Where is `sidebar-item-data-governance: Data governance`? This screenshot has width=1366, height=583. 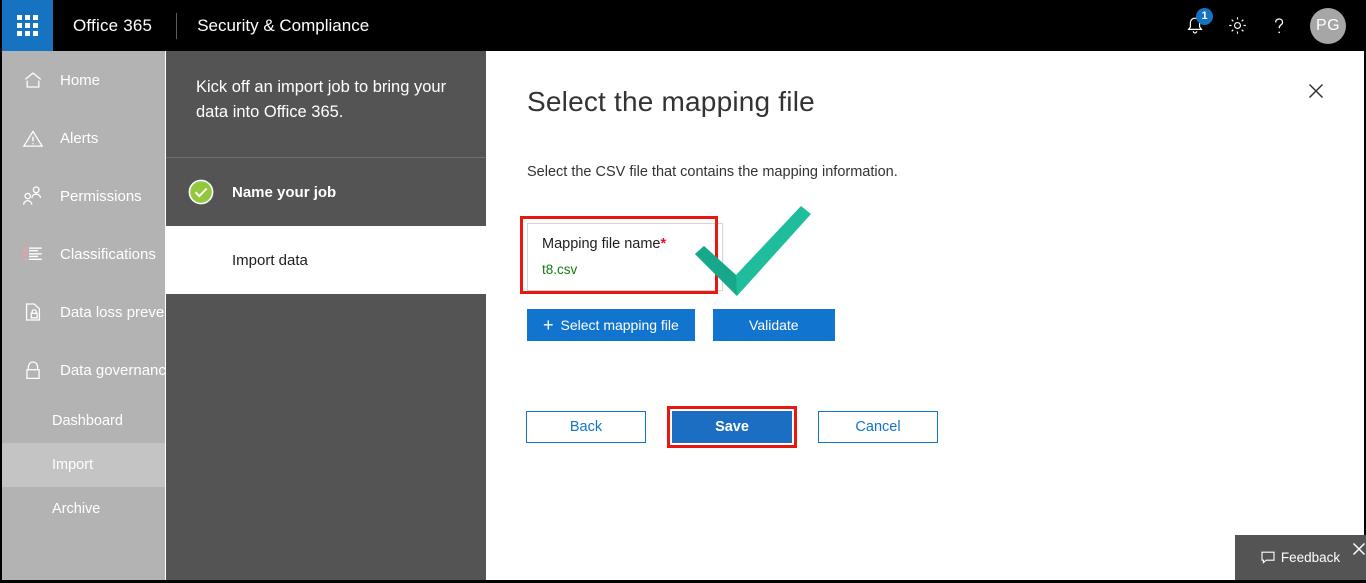 sidebar-item-data-governance: Data governance is located at coordinates (83, 370).